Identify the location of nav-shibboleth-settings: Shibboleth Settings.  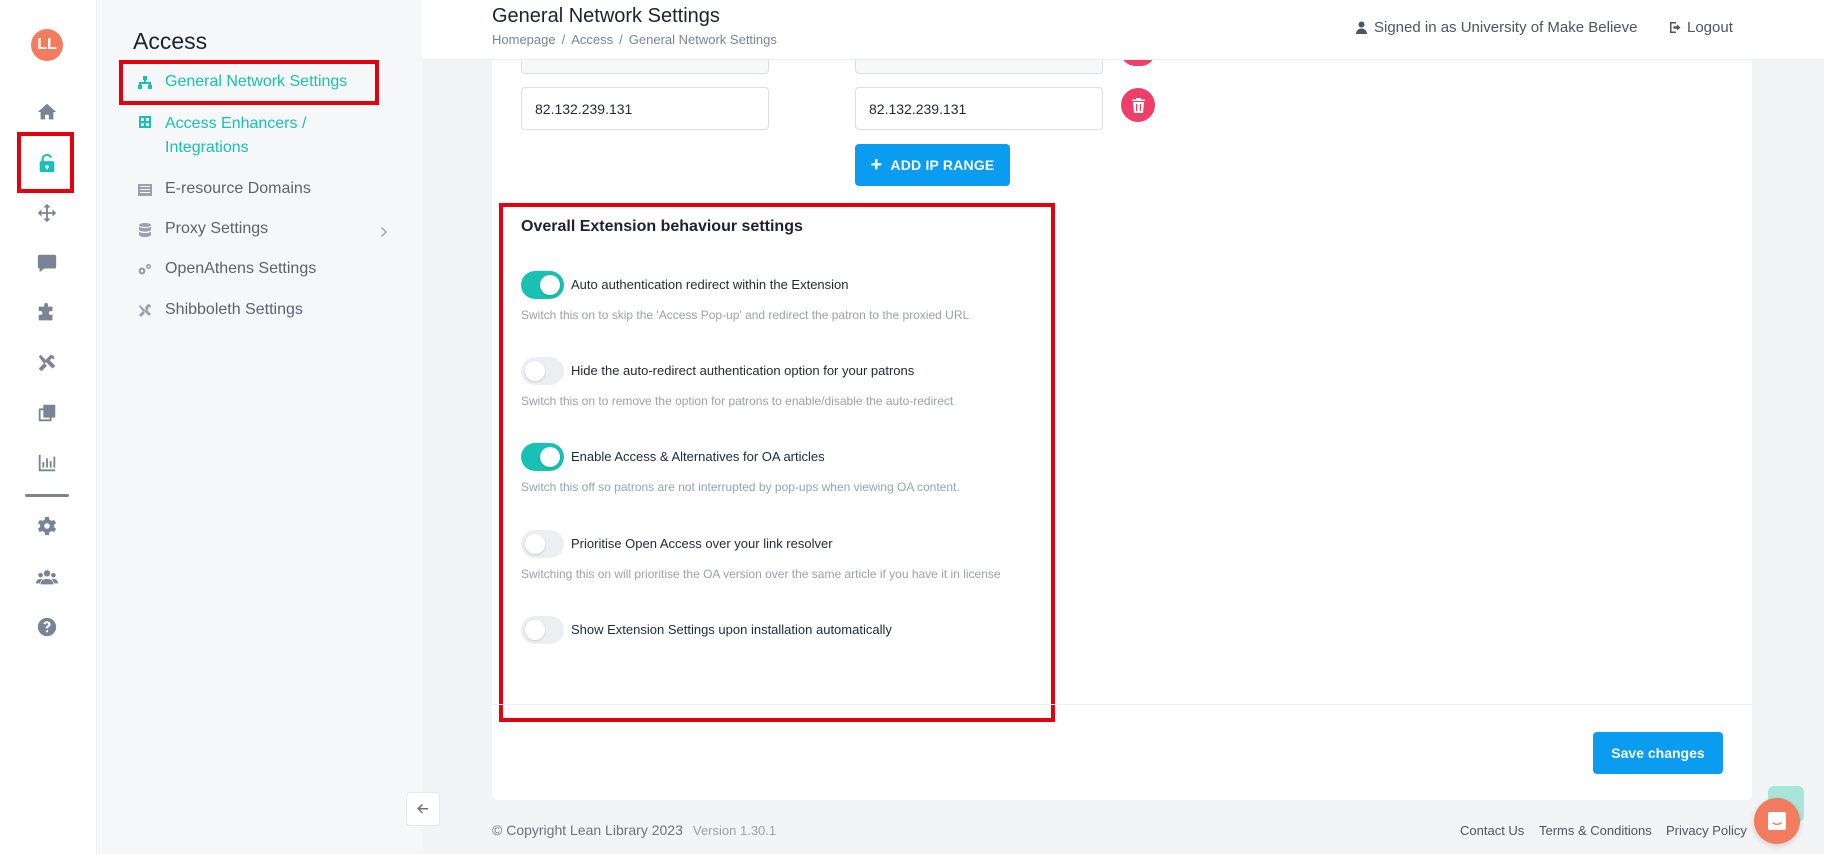
(220, 310).